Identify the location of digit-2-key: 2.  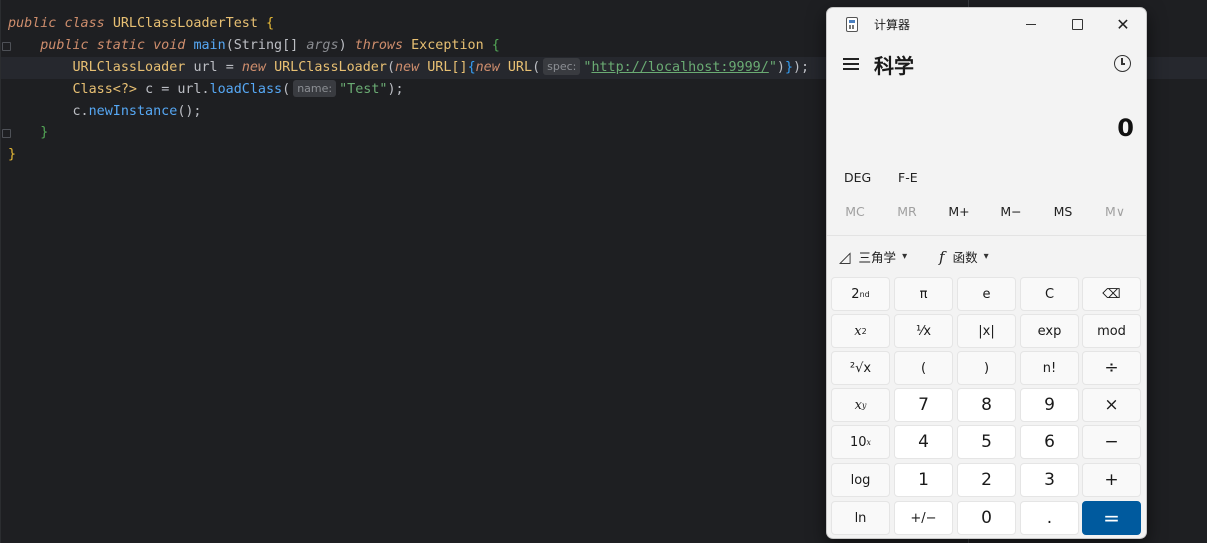
(986, 480).